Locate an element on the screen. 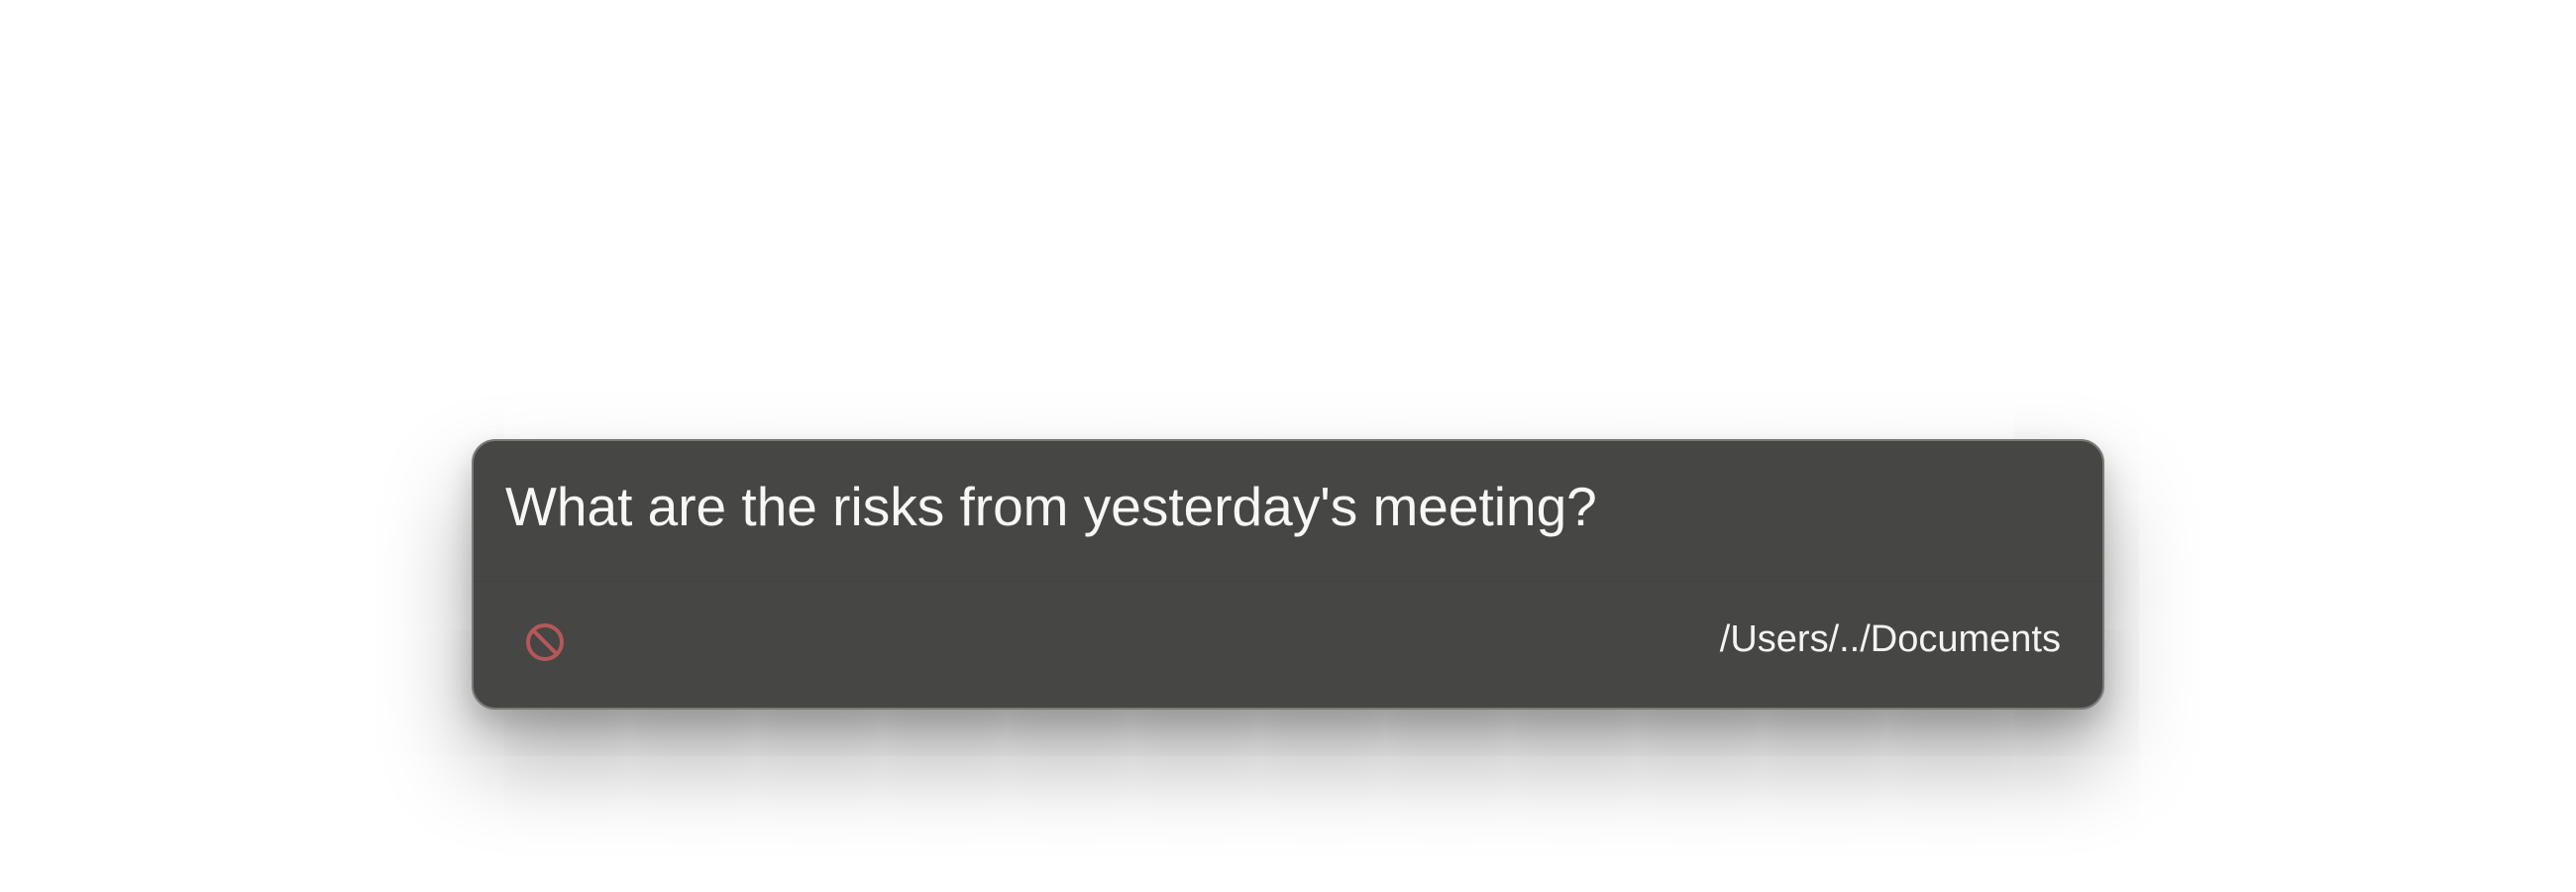 The width and height of the screenshot is (2576, 892). query-row is located at coordinates (1288, 512).